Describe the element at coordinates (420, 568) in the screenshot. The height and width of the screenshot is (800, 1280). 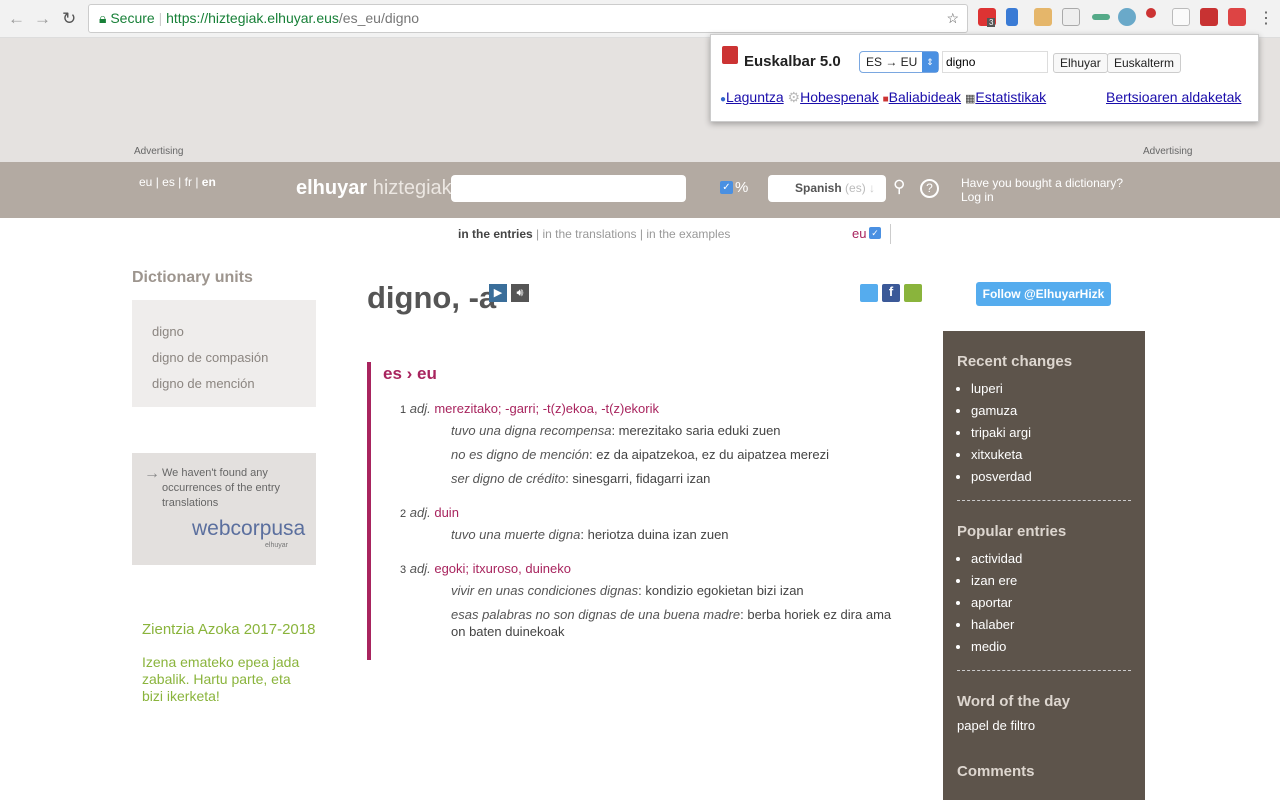
I see `part-of-speech: adj.` at that location.